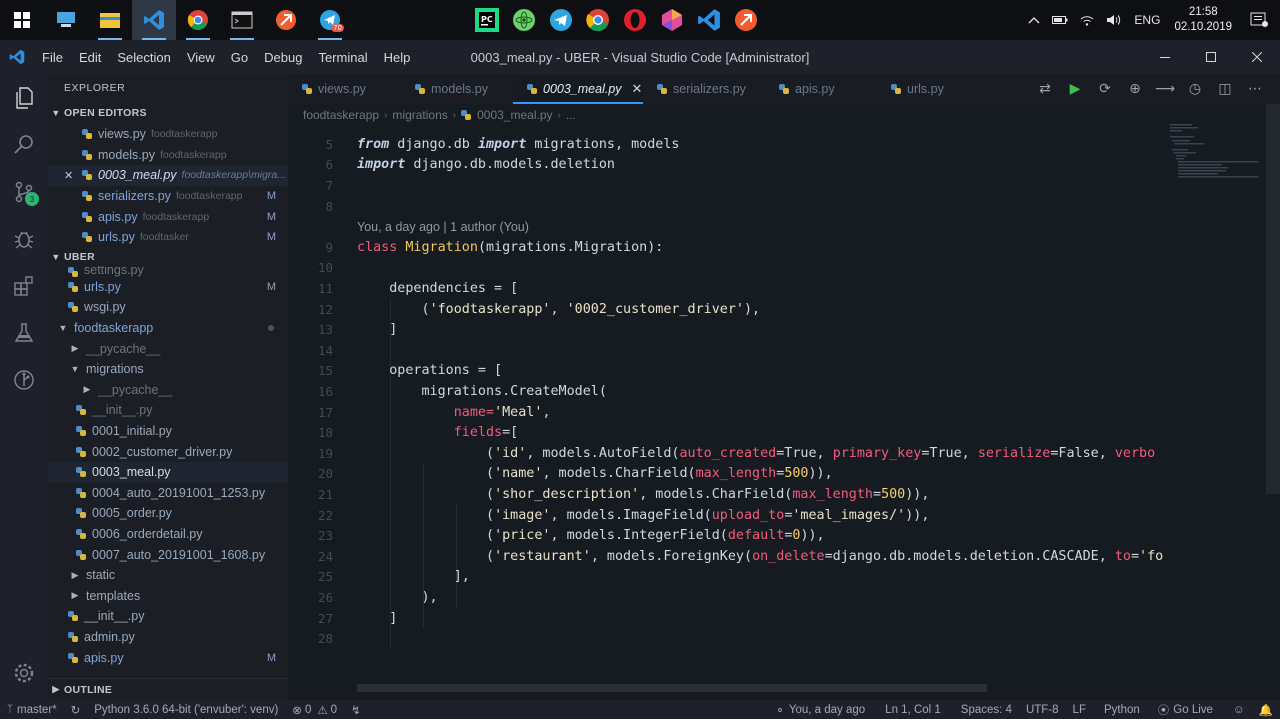  I want to click on wifi-icon, so click(1087, 20).